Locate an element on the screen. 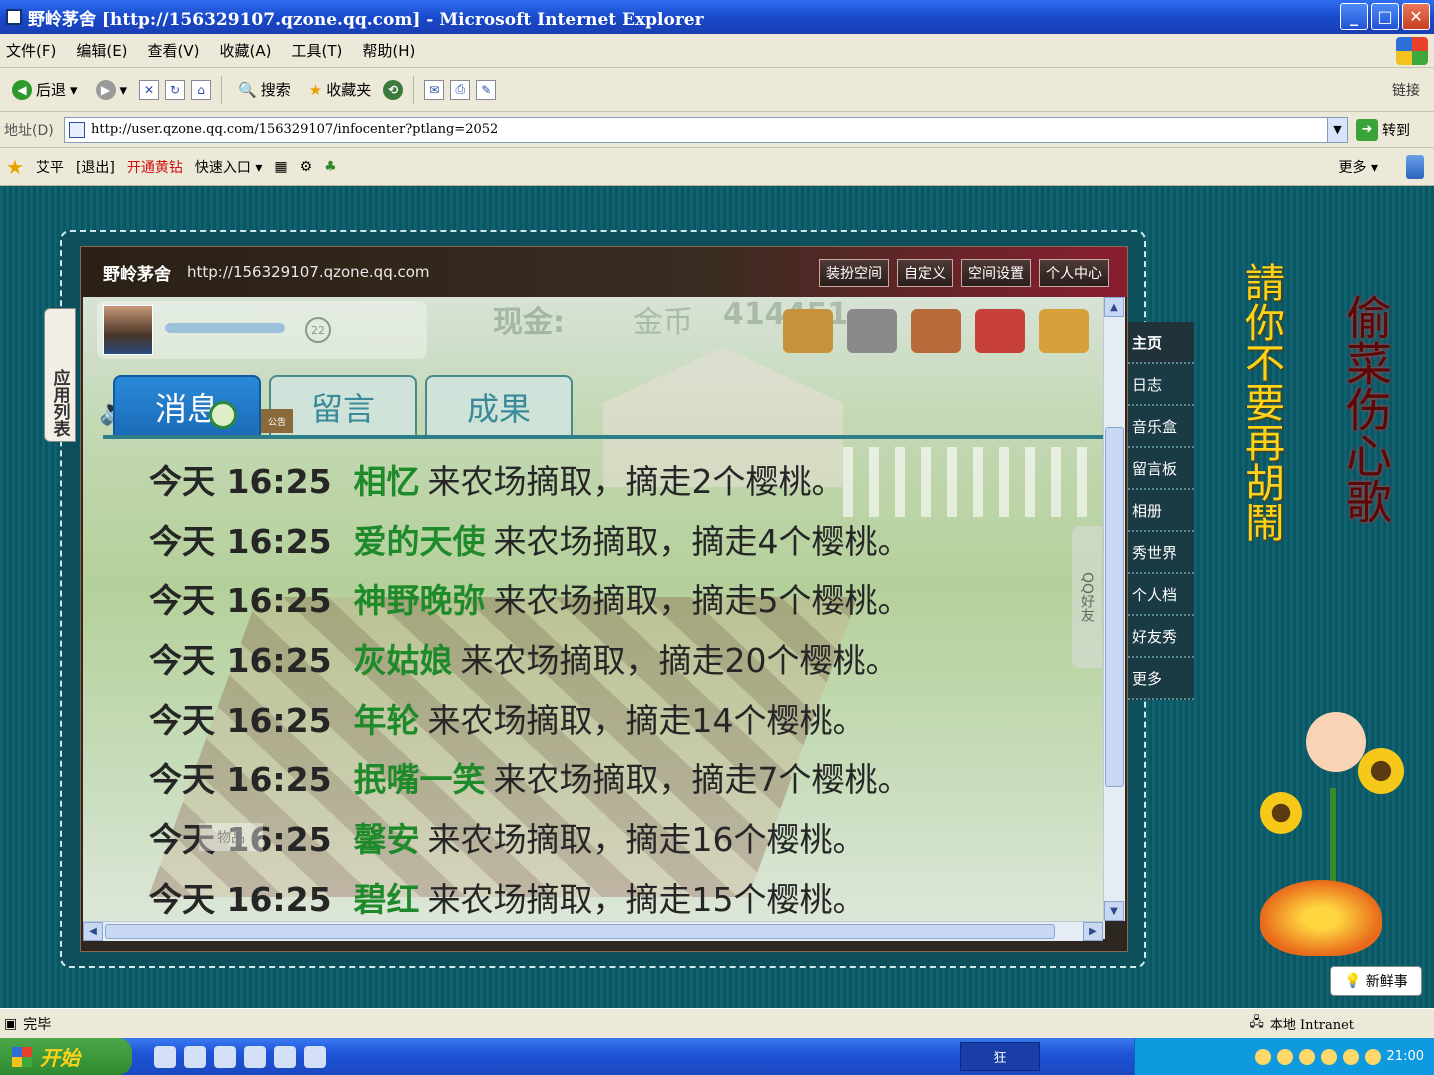  log-action: 来农场摘取，摘走7个樱桃。 is located at coordinates (702, 780).